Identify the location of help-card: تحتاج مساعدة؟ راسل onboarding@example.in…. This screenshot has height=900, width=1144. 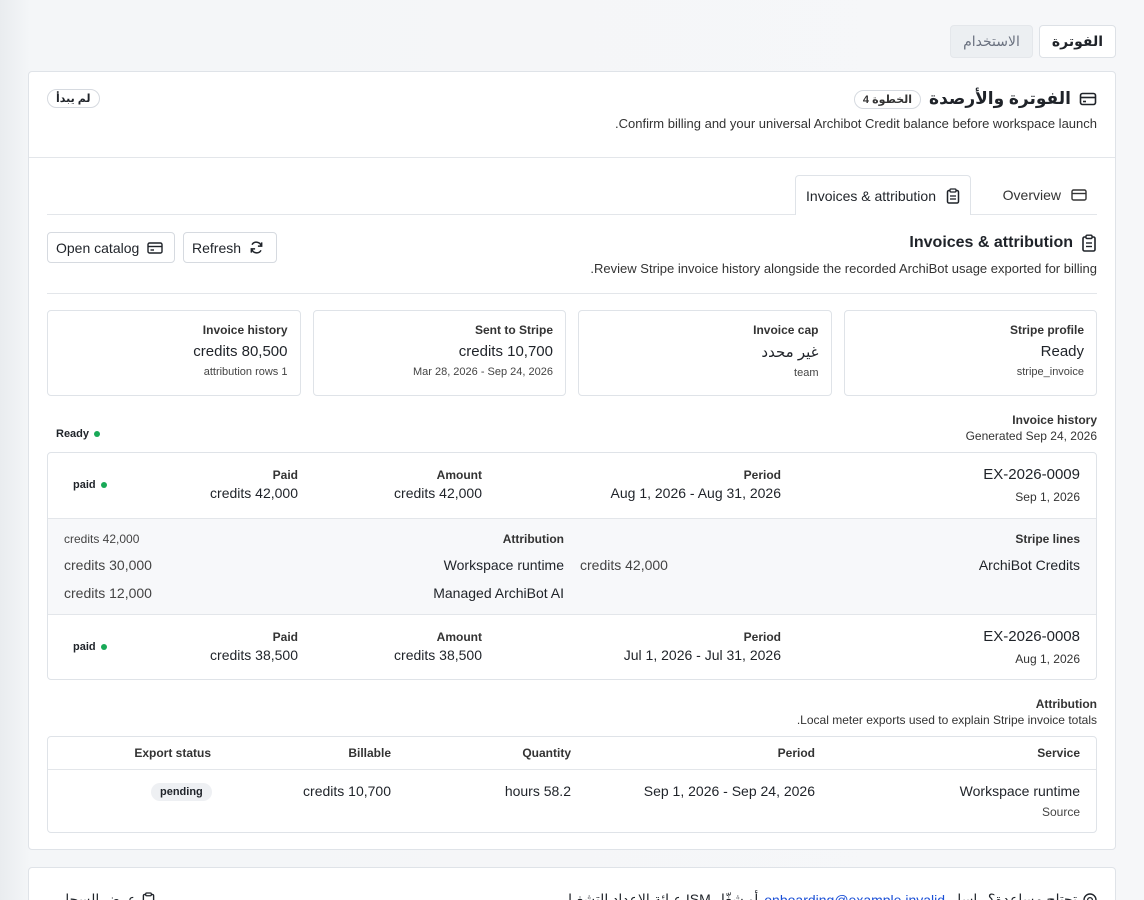
(572, 883).